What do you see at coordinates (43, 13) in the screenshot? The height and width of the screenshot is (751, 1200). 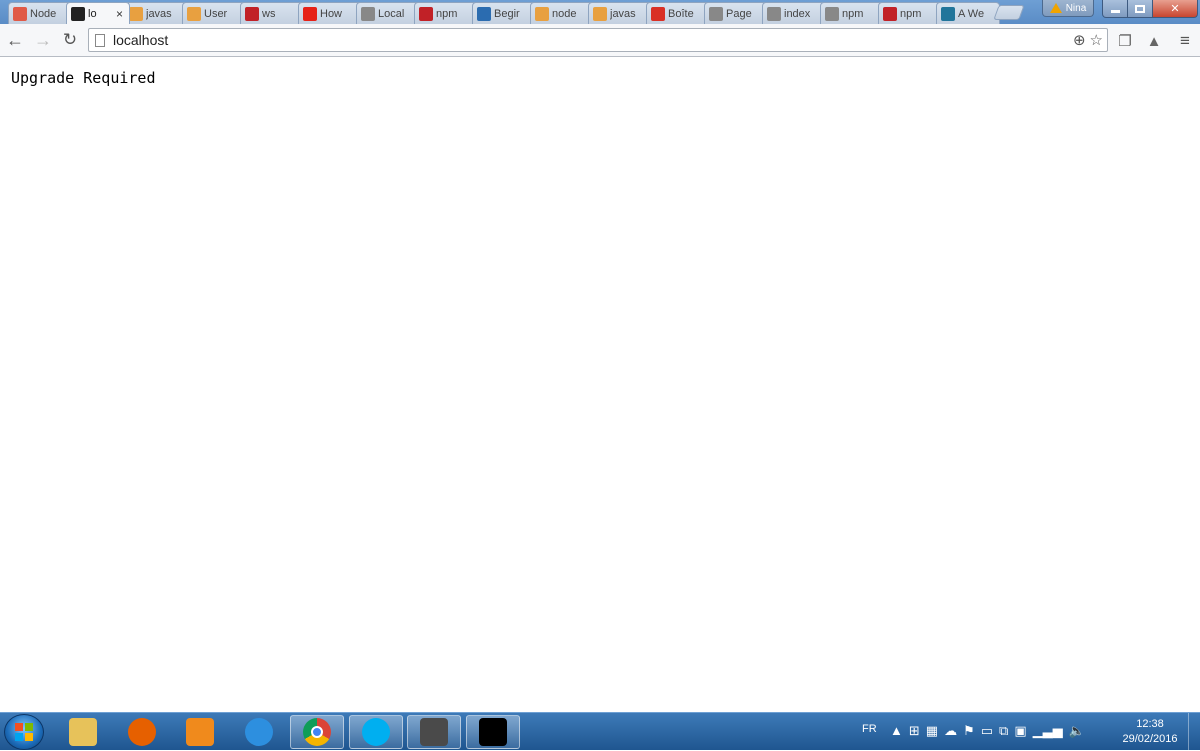 I see `tab-title: Node` at bounding box center [43, 13].